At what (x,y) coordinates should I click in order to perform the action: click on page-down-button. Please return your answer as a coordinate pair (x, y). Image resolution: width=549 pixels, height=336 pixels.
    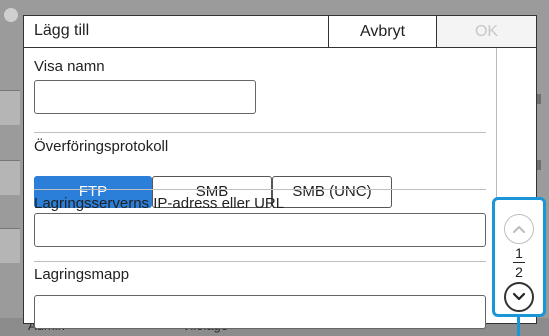
    Looking at the image, I should click on (519, 297).